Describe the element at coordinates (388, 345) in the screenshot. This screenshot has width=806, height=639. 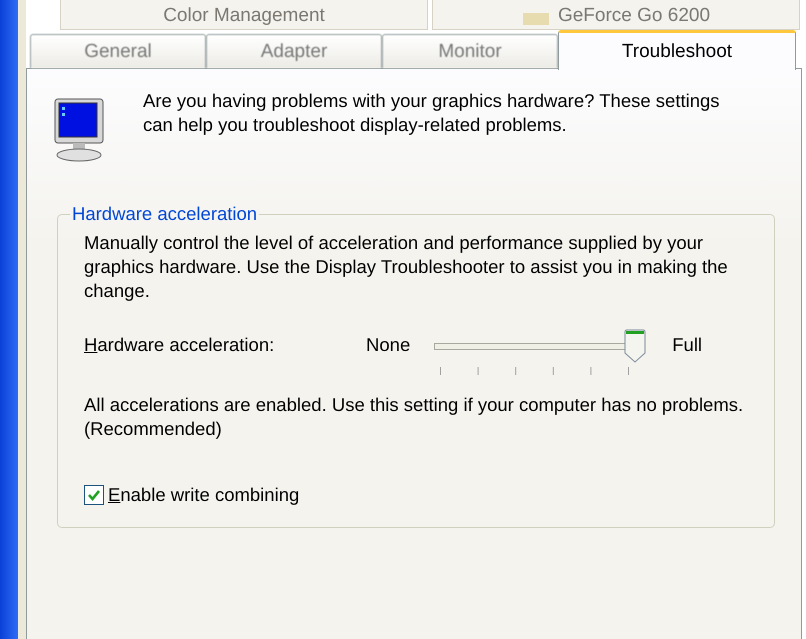
I see `min-label: None` at that location.